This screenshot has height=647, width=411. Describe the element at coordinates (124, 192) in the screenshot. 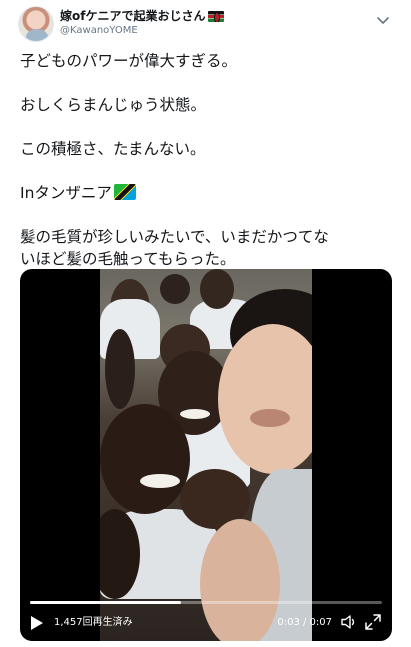

I see `tanzania-flag-icon` at that location.